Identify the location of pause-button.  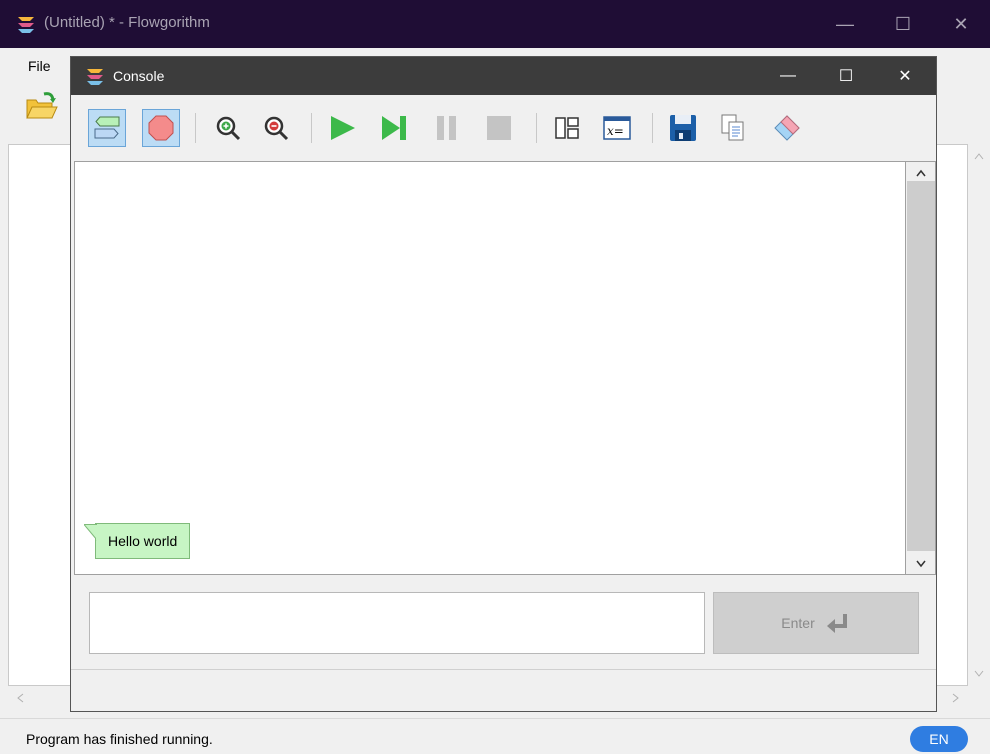
(447, 128).